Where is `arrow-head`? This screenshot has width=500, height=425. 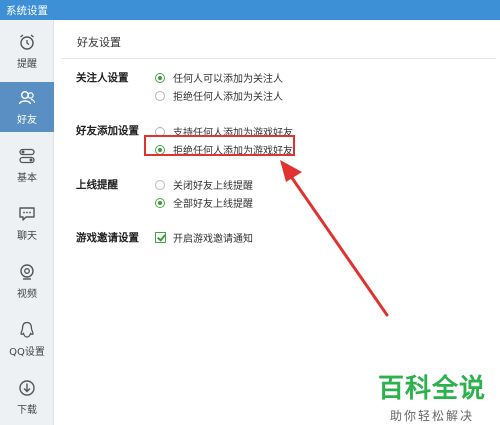
arrow-head is located at coordinates (291, 171).